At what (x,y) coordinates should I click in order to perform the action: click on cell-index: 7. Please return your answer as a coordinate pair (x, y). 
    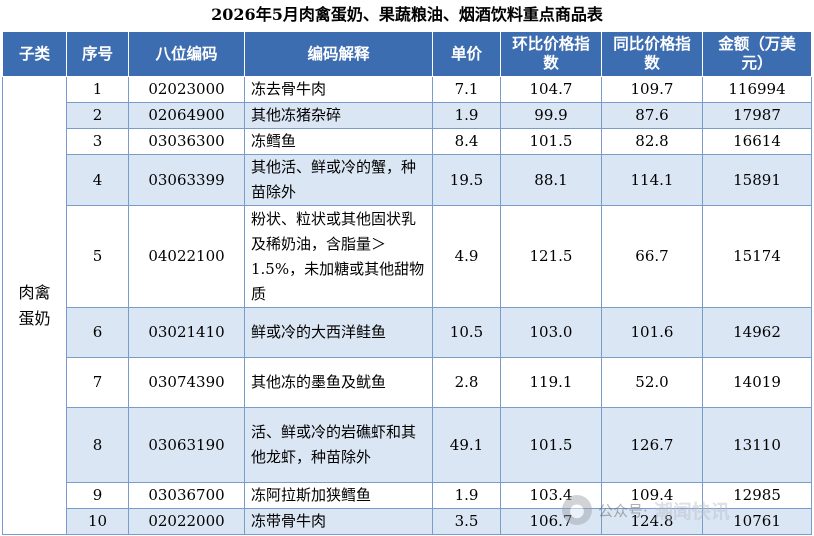
    Looking at the image, I should click on (97, 382).